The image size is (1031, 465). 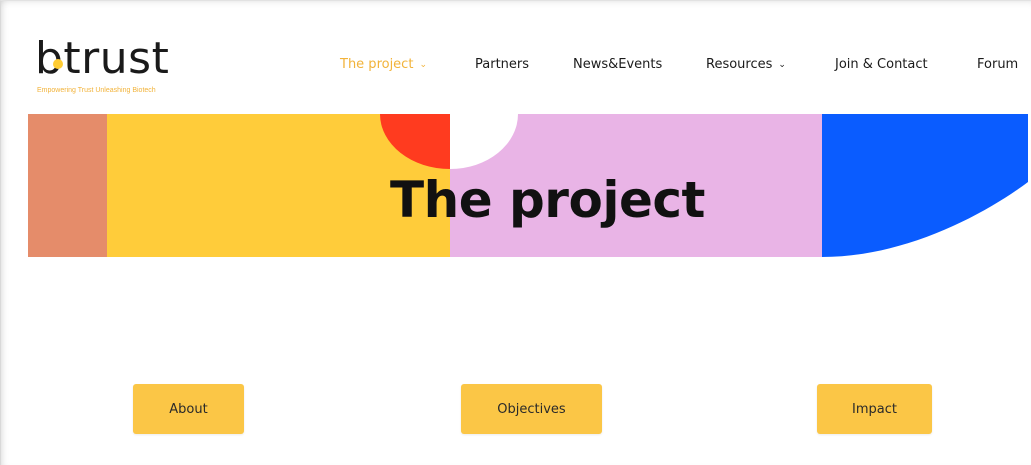 I want to click on nav-item-forum: Forum, so click(x=997, y=64).